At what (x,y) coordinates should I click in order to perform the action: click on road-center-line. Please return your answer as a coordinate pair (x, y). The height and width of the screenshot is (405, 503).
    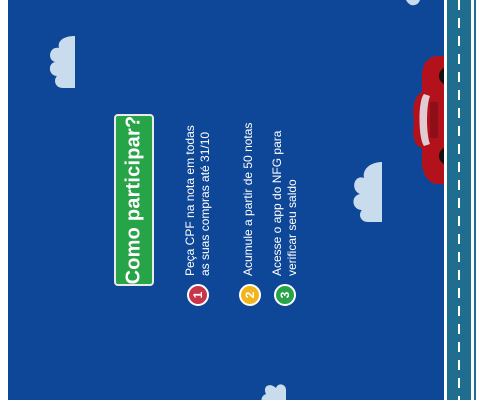
    Looking at the image, I should click on (459, 200).